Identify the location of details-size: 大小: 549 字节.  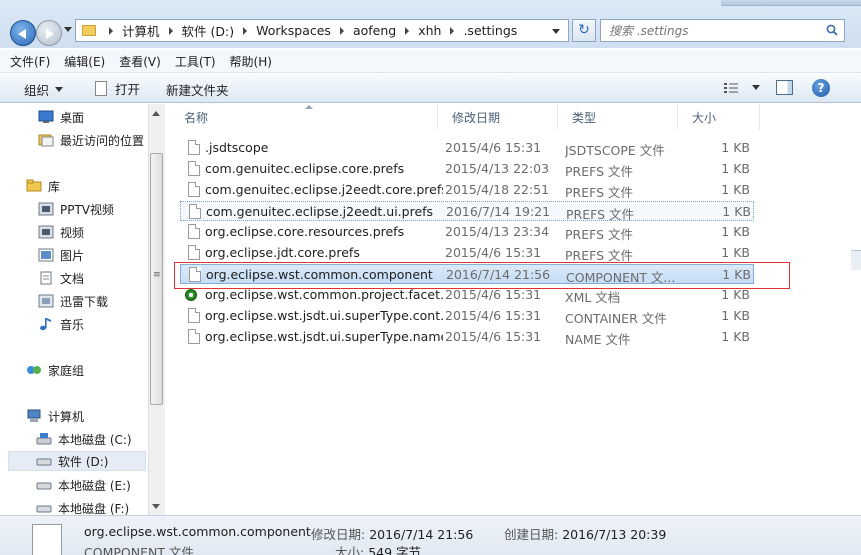
(378, 548).